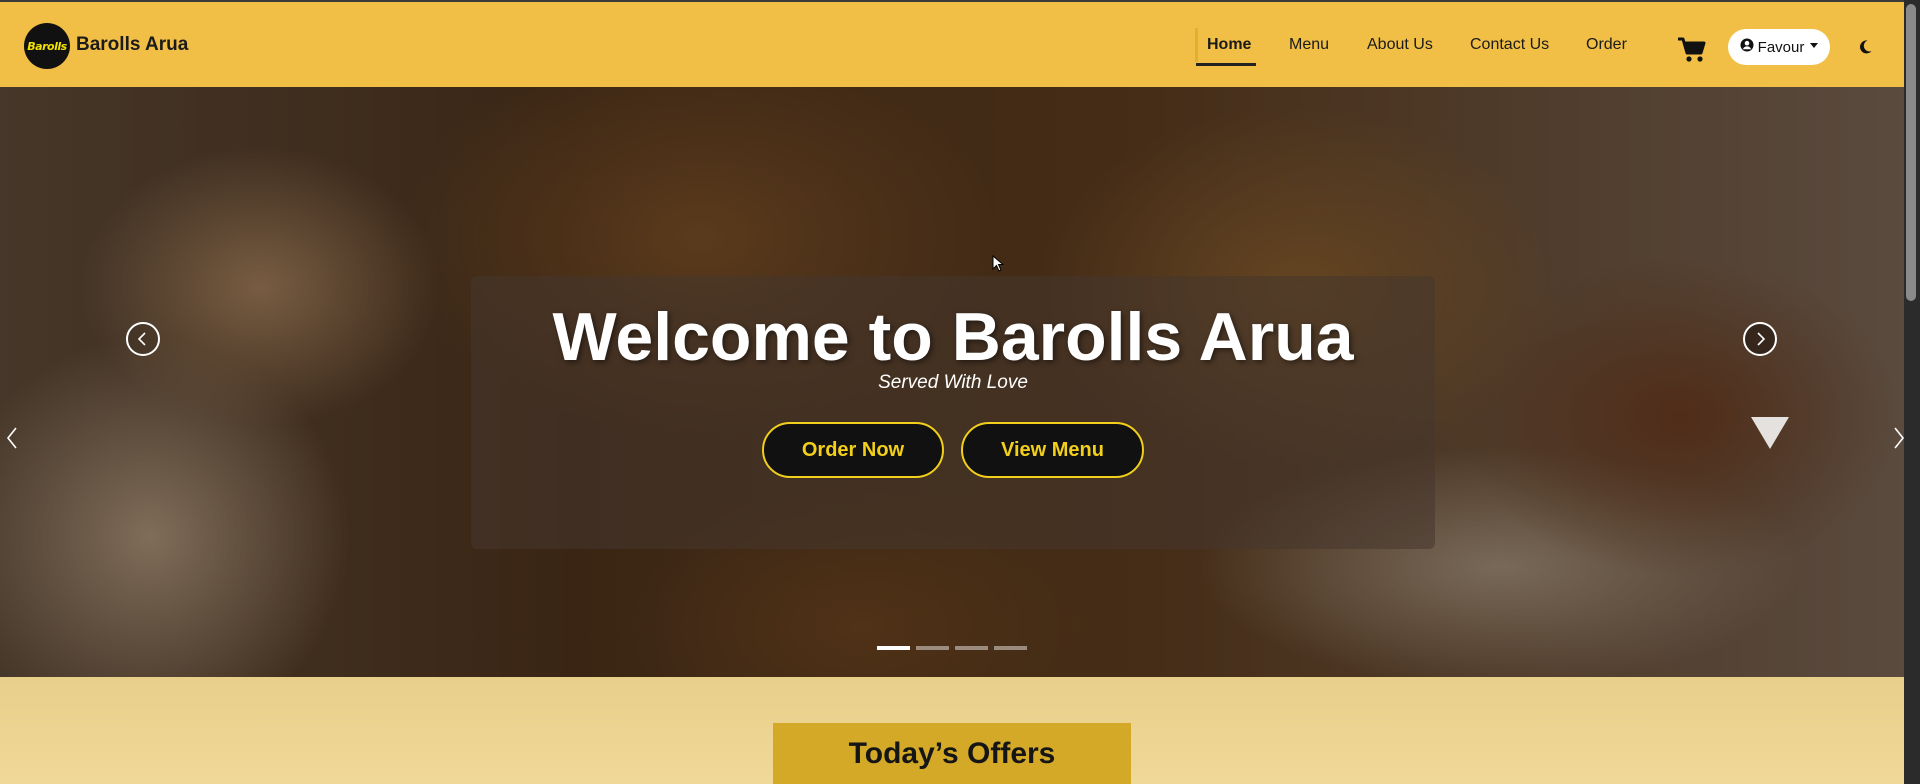  I want to click on nav-home: Home, so click(1229, 45).